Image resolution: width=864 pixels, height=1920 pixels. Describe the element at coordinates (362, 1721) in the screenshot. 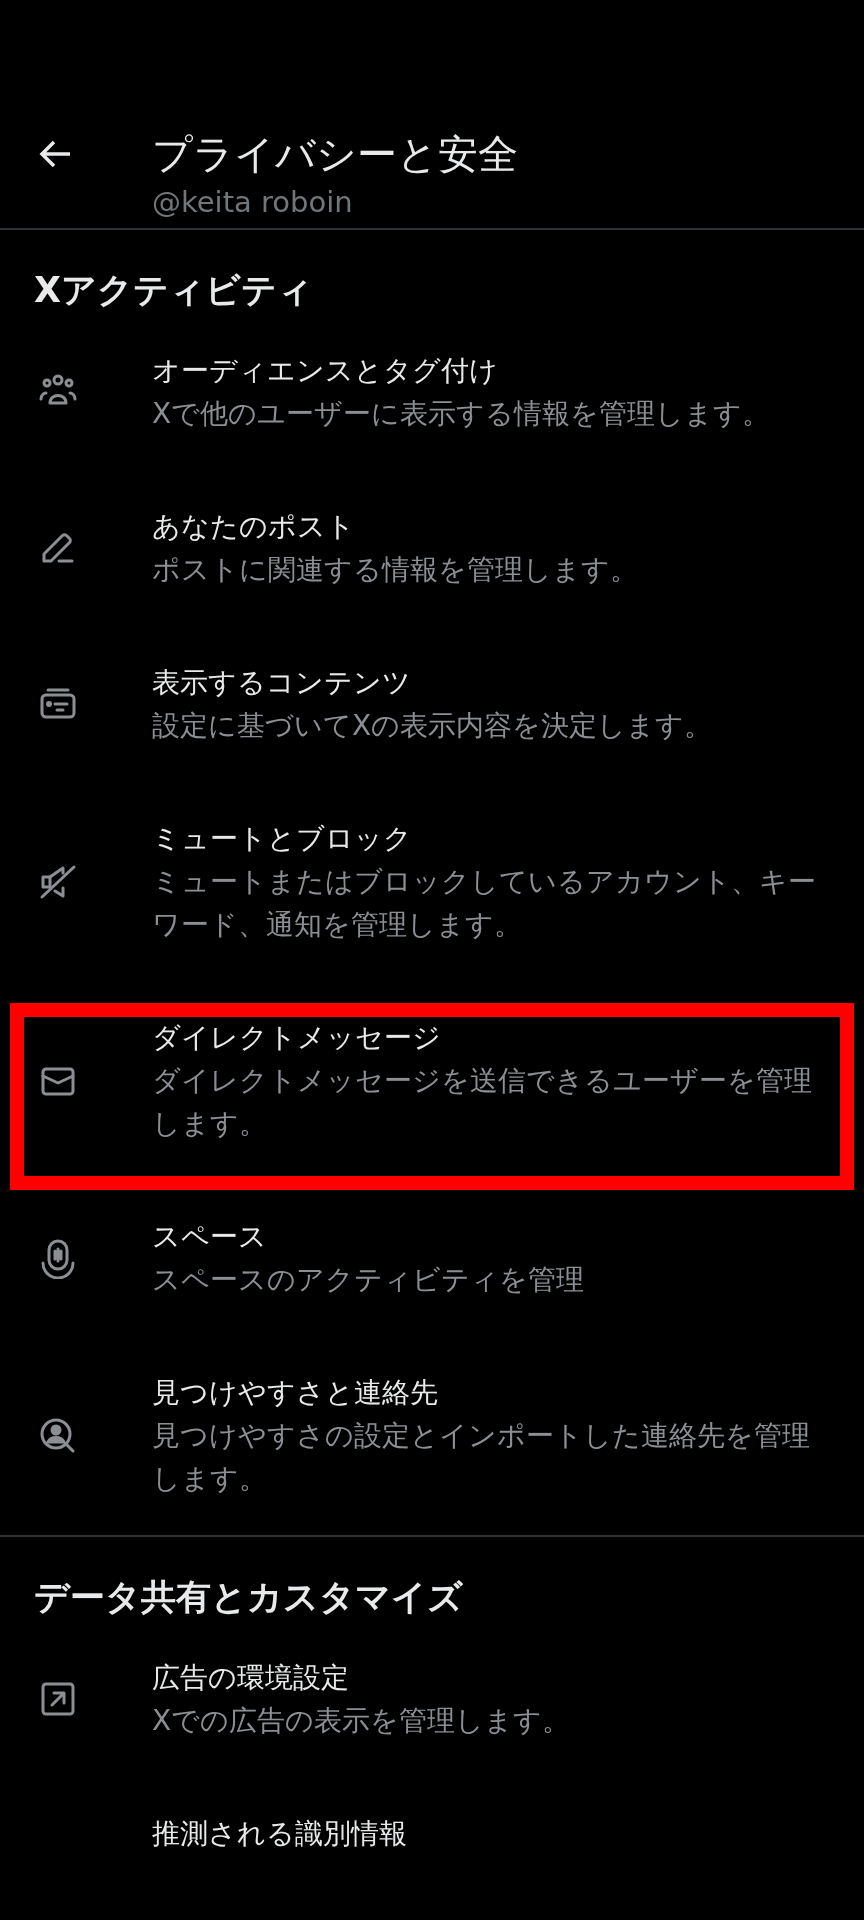

I see `item-description: Xでの広告の表示を管理します。` at that location.